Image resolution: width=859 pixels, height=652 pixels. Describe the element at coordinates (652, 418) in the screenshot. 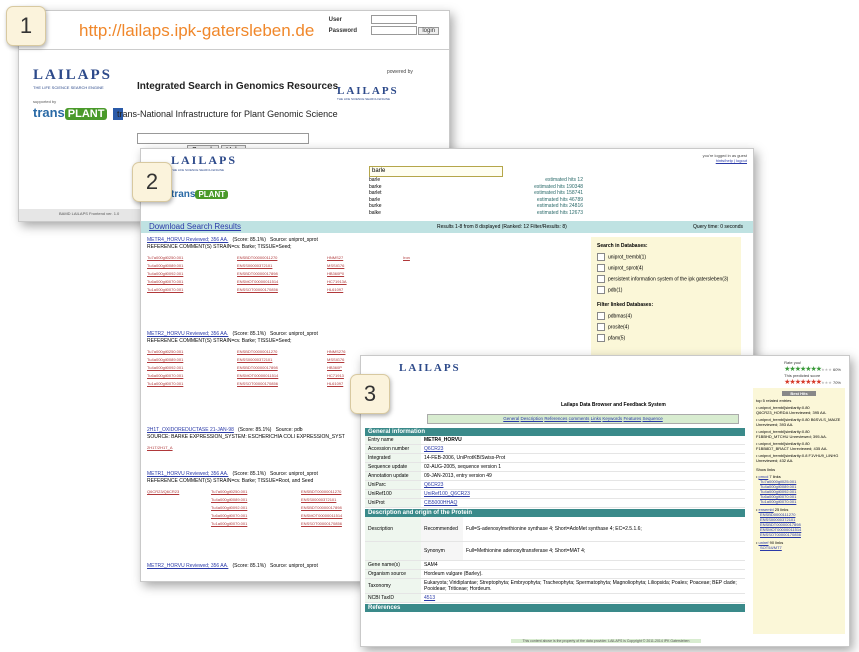

I see `tab-sequence: Sequence` at that location.